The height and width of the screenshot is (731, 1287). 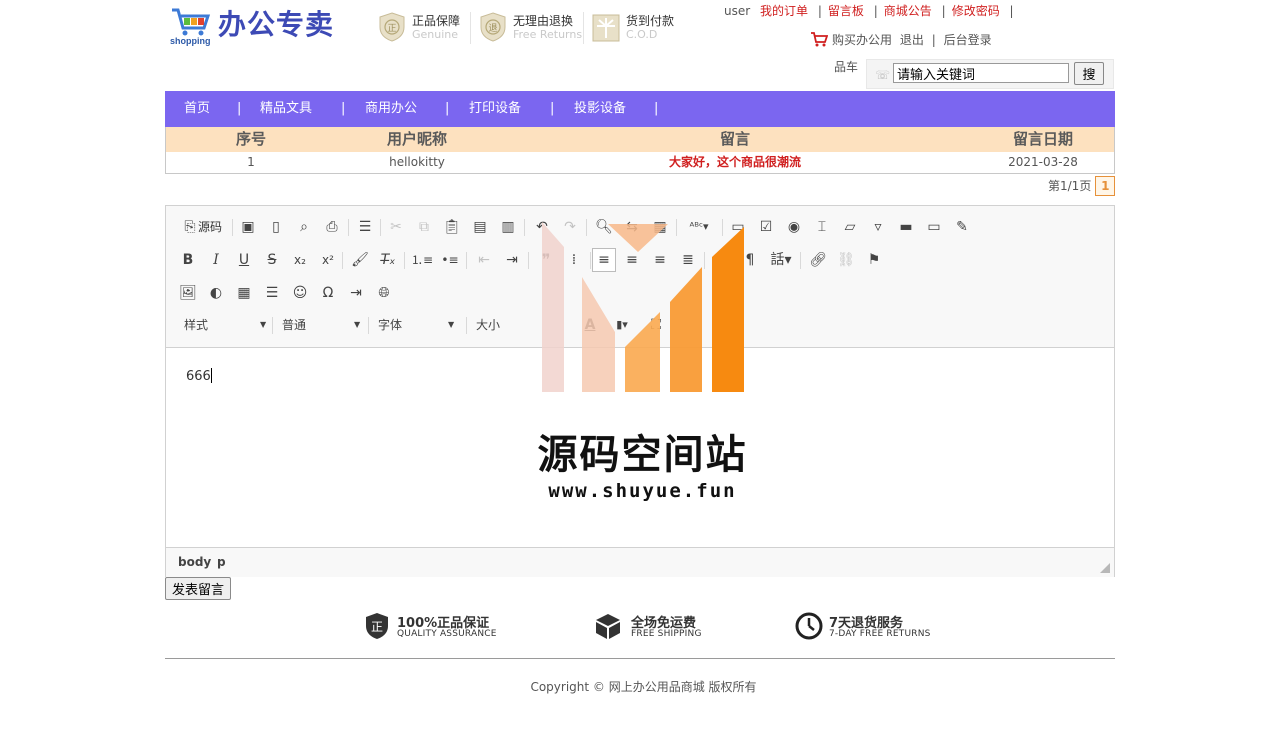 What do you see at coordinates (676, 227) in the screenshot?
I see `toolbar-divider` at bounding box center [676, 227].